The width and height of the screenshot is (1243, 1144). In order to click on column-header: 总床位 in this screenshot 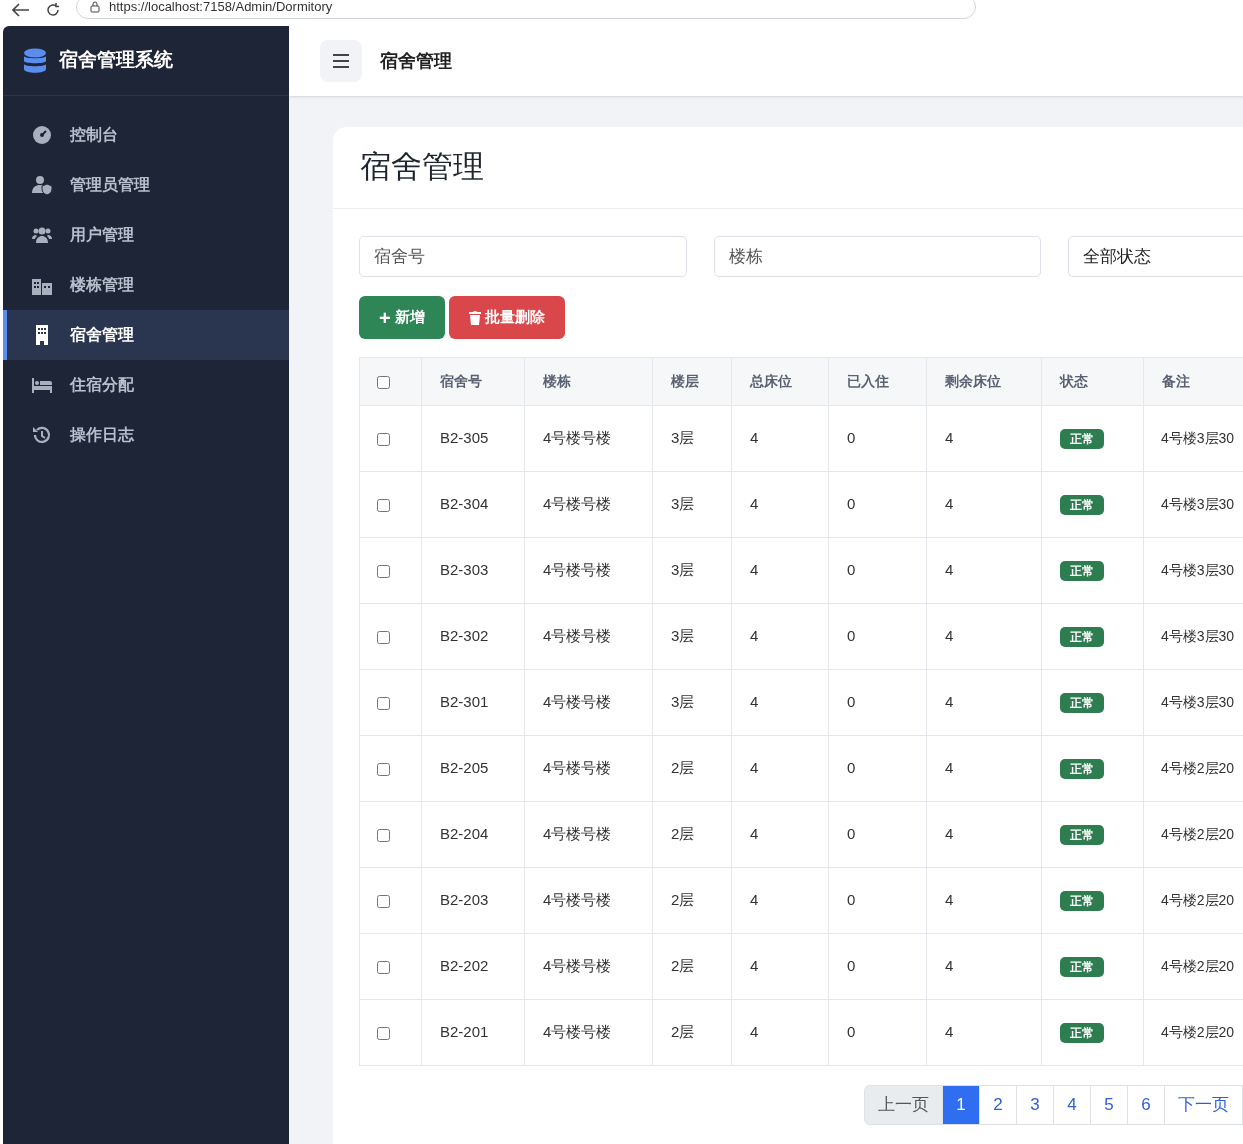, I will do `click(780, 381)`.